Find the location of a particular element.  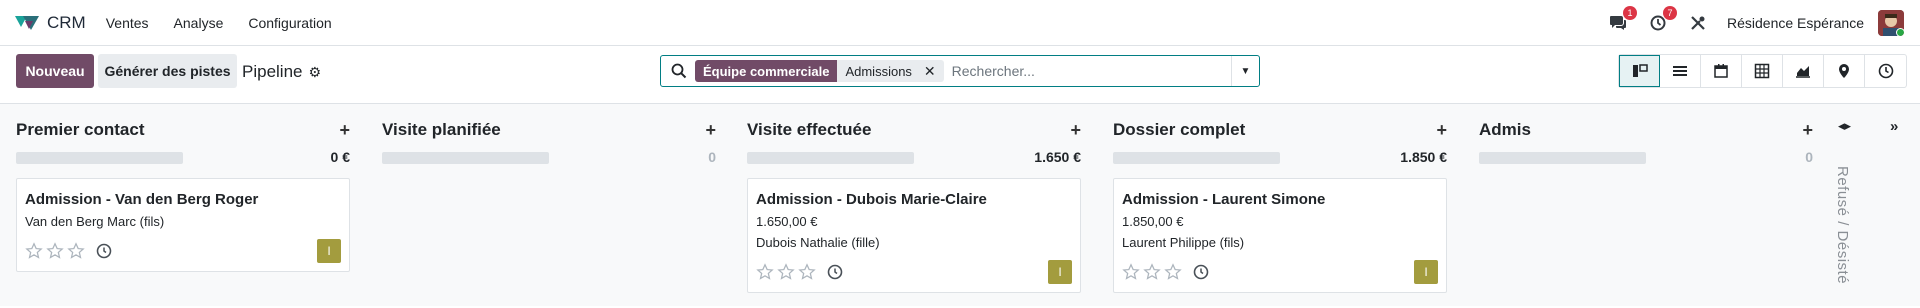

kanban-view-button is located at coordinates (1639, 71).